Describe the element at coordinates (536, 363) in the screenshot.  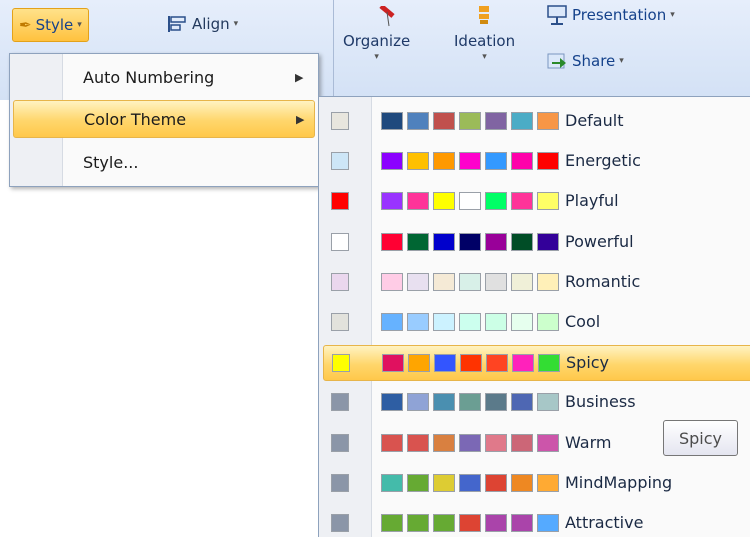
I see `theme-row-spicy: Spicy` at that location.